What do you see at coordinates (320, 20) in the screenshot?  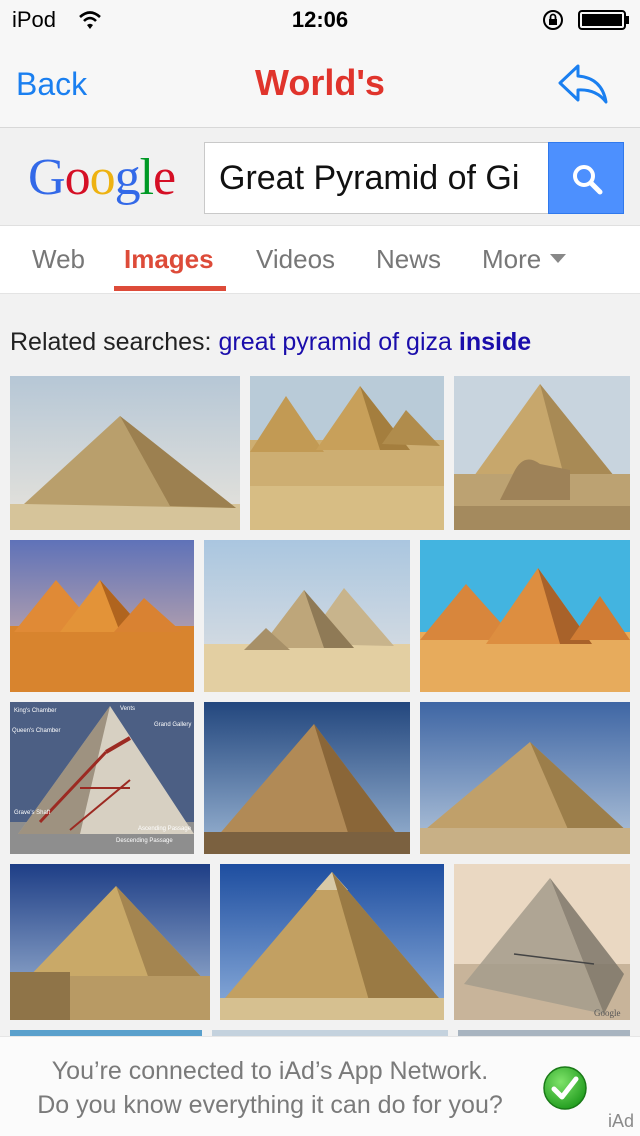 I see `status-bar: iPod 12:06` at bounding box center [320, 20].